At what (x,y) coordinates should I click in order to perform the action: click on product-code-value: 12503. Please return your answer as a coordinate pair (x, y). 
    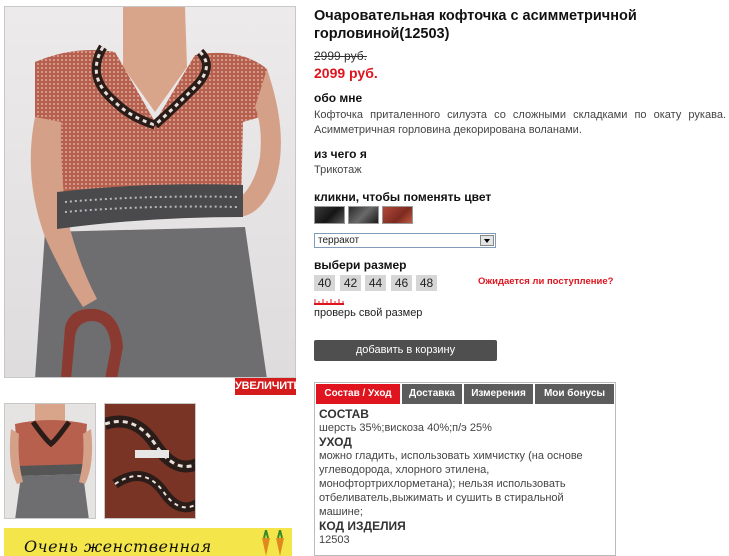
    Looking at the image, I should click on (334, 540).